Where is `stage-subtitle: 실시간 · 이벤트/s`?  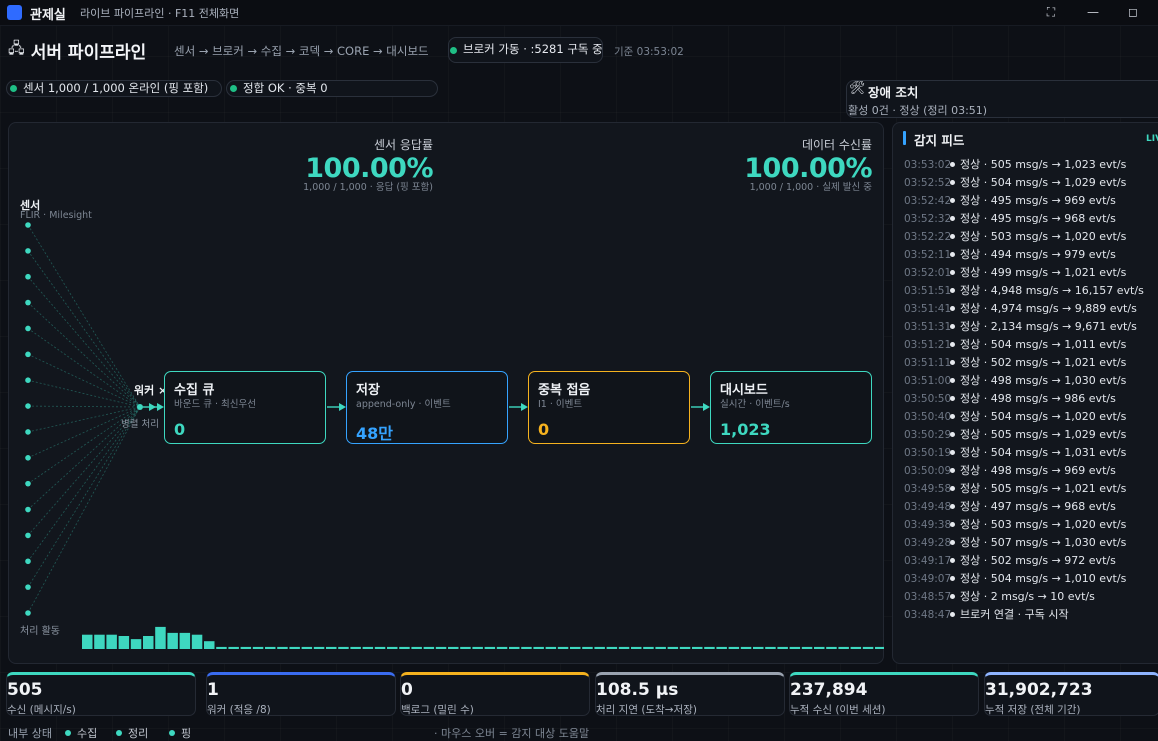
stage-subtitle: 실시간 · 이벤트/s is located at coordinates (755, 404).